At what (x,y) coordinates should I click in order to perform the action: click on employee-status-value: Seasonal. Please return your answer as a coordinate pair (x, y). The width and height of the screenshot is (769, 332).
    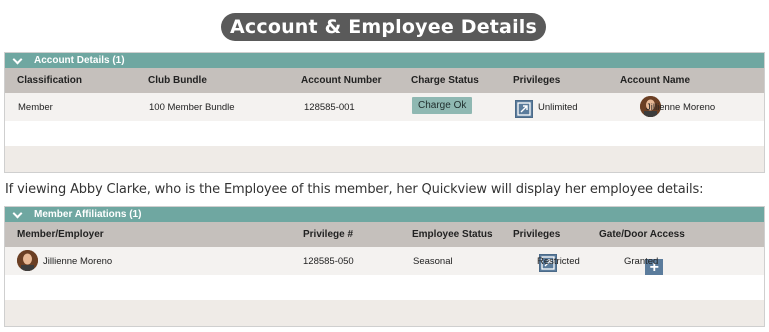
    Looking at the image, I should click on (433, 261).